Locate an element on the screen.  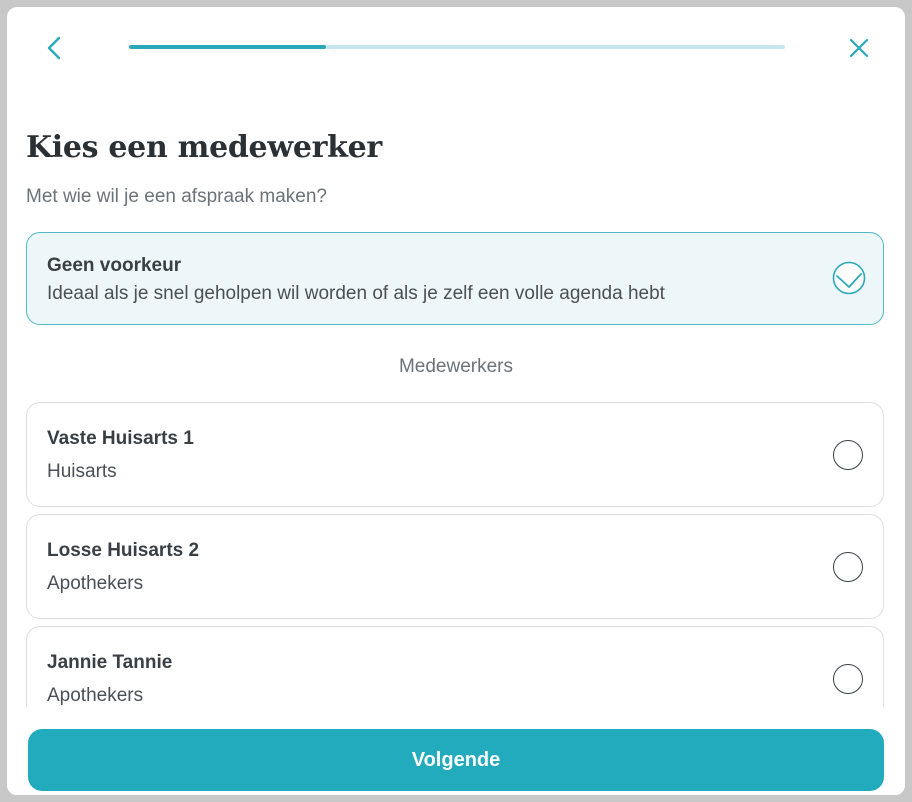
section-label-employees: Medewerkers is located at coordinates (456, 366).